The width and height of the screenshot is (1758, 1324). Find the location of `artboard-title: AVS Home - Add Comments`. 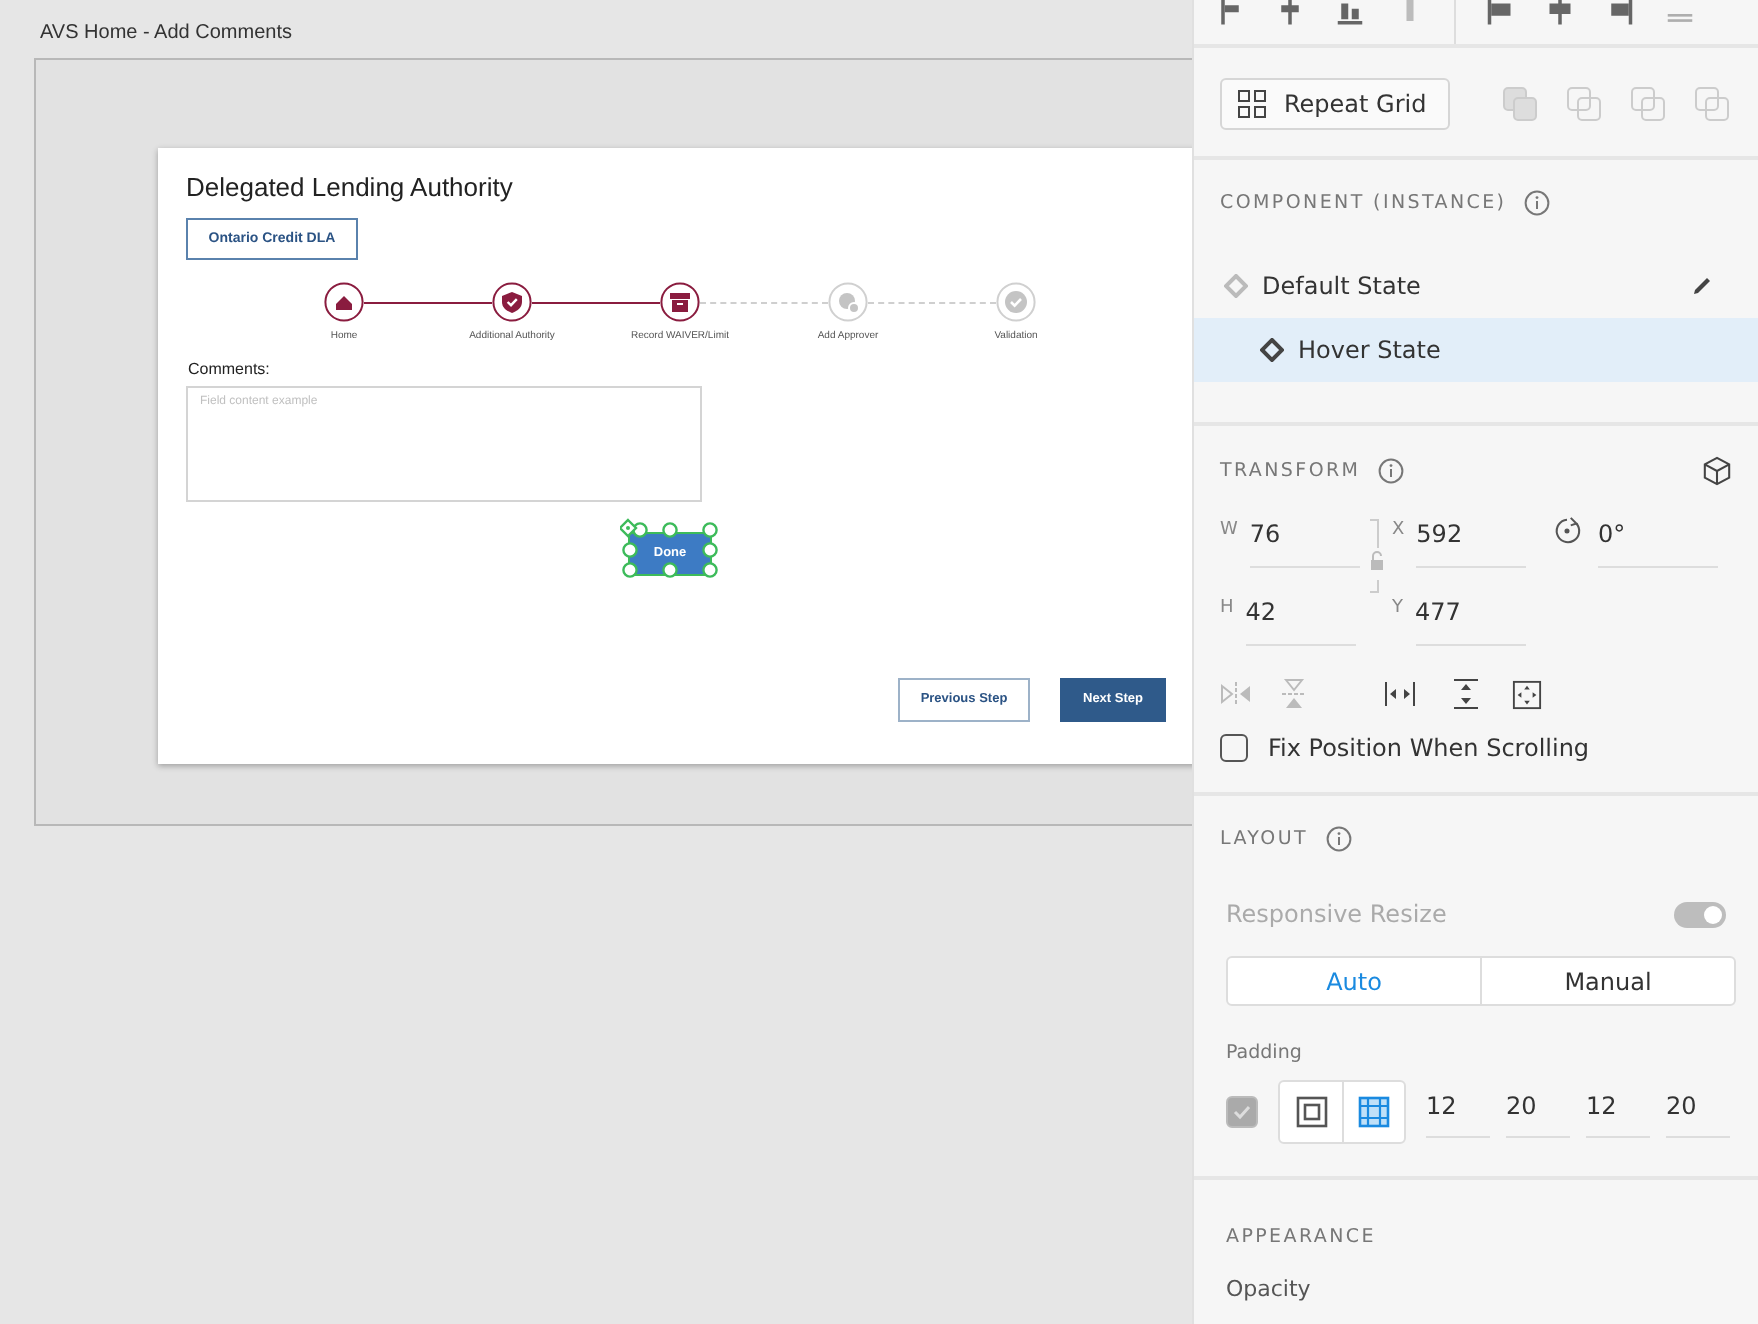

artboard-title: AVS Home - Add Comments is located at coordinates (166, 33).